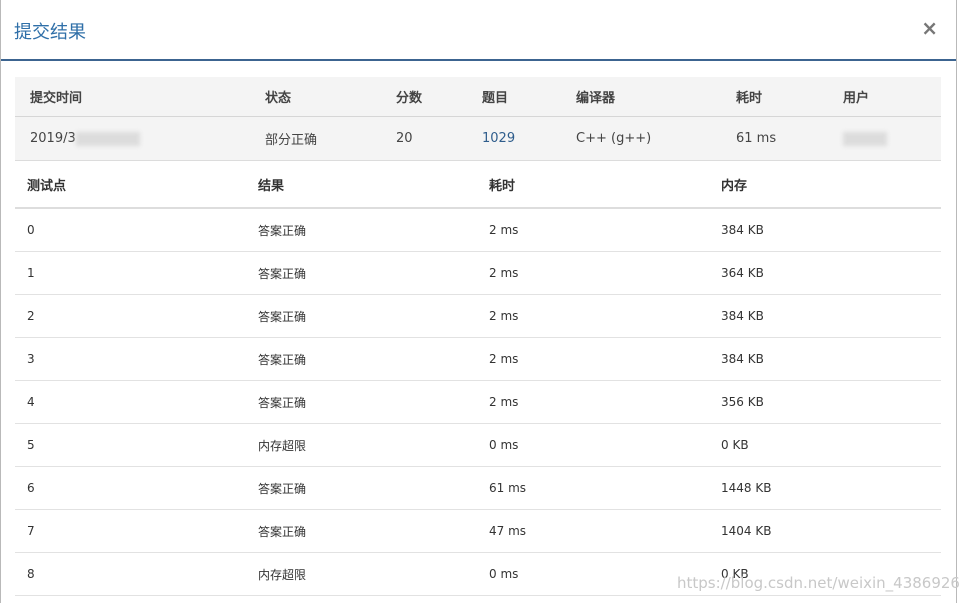 Image resolution: width=959 pixels, height=603 pixels. What do you see at coordinates (593, 488) in the screenshot?
I see `test-time: 61 ms` at bounding box center [593, 488].